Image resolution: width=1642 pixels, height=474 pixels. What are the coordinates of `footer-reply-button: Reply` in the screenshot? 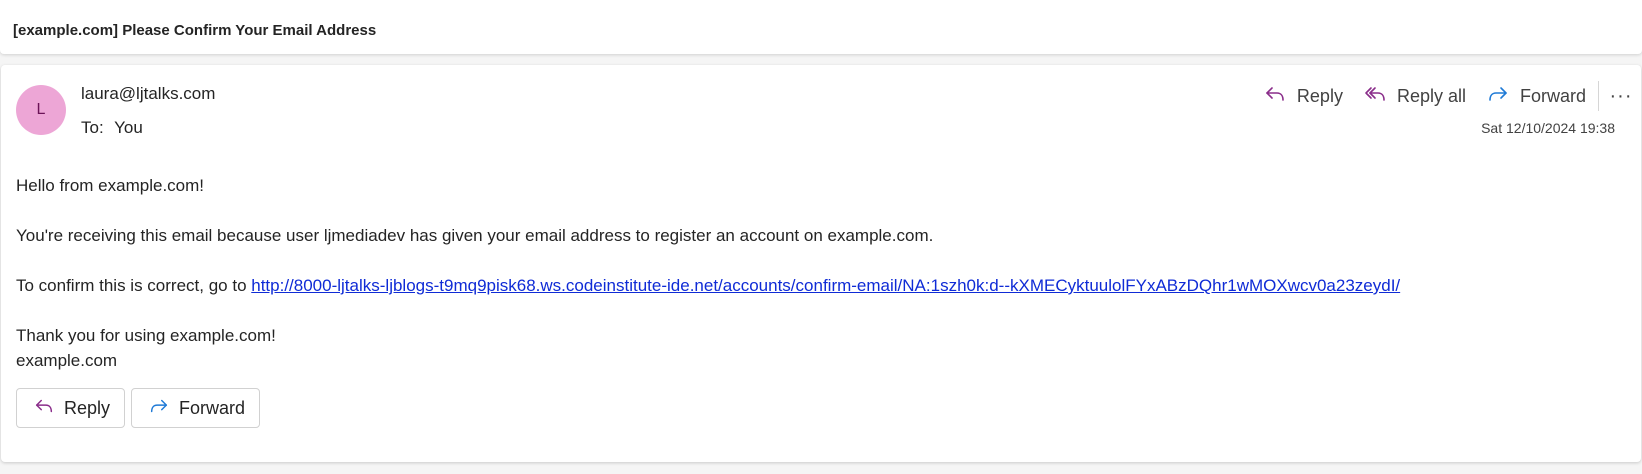 It's located at (71, 408).